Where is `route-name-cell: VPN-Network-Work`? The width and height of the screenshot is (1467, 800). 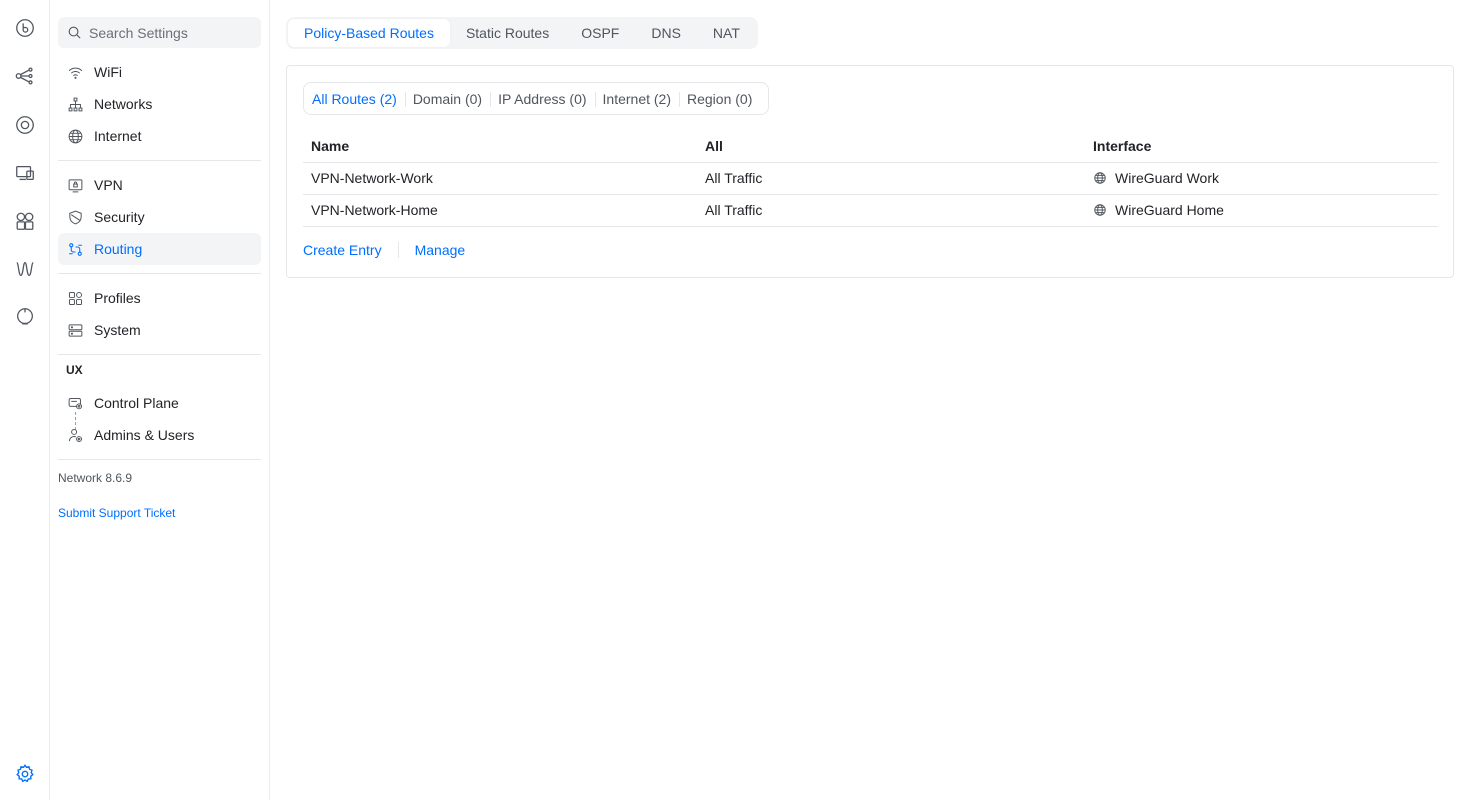
route-name-cell: VPN-Network-Work is located at coordinates (500, 178).